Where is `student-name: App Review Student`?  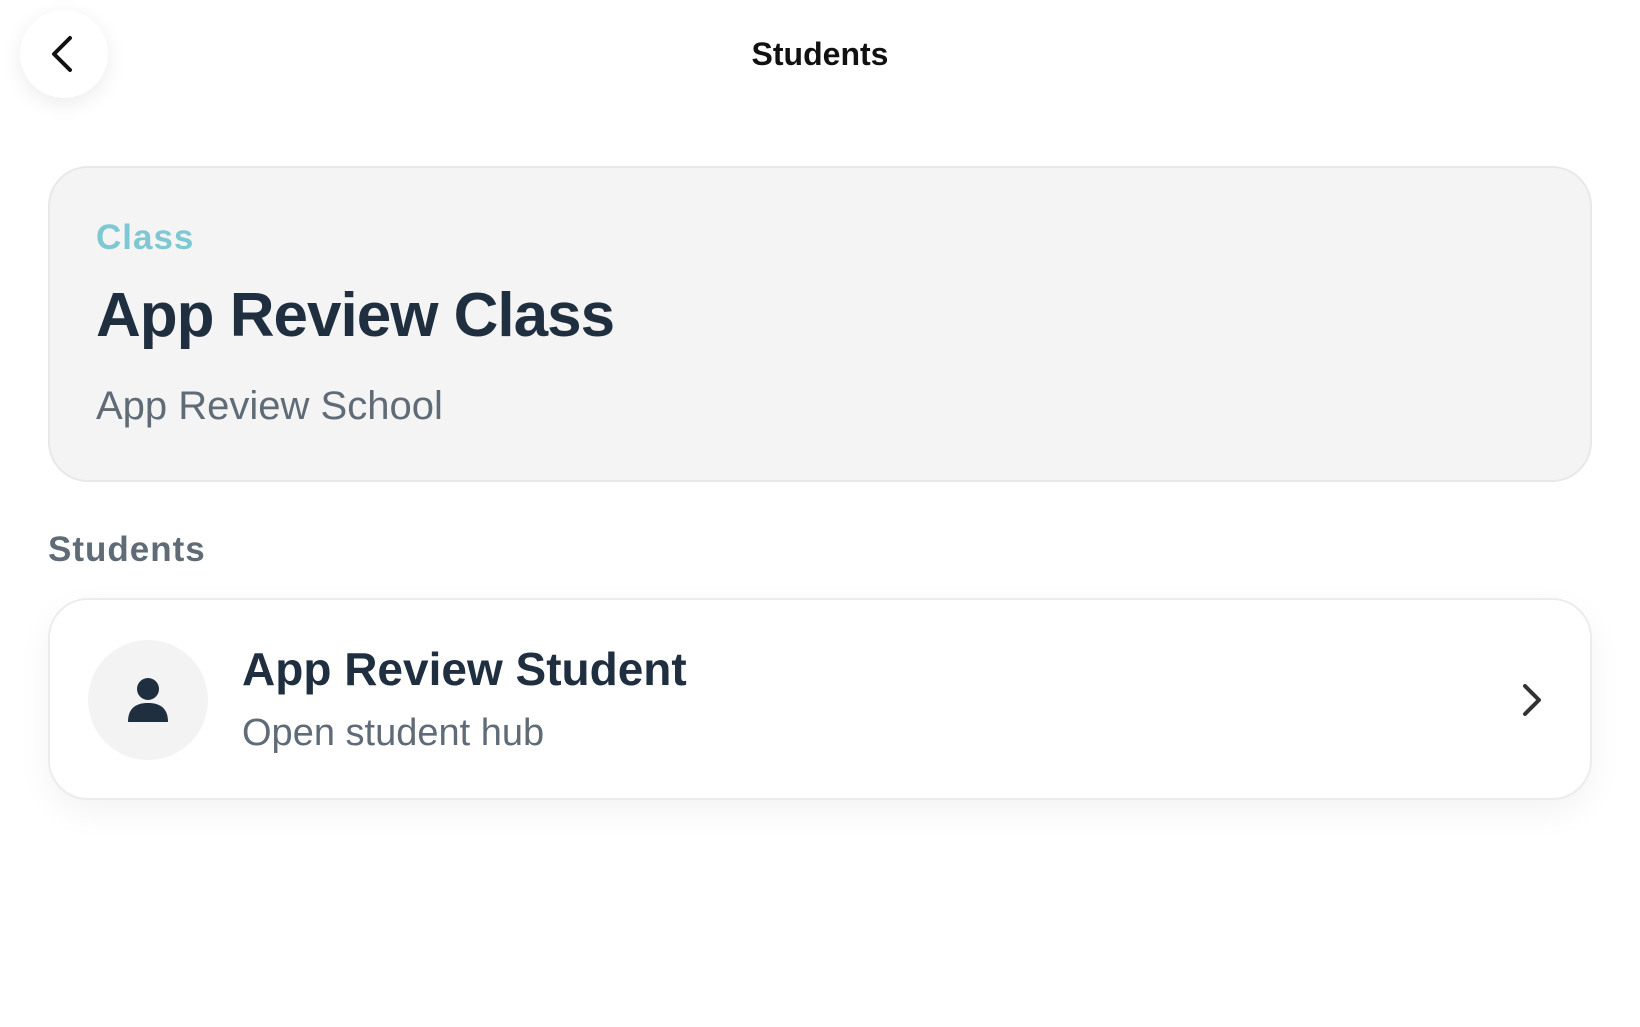
student-name: App Review Student is located at coordinates (464, 669).